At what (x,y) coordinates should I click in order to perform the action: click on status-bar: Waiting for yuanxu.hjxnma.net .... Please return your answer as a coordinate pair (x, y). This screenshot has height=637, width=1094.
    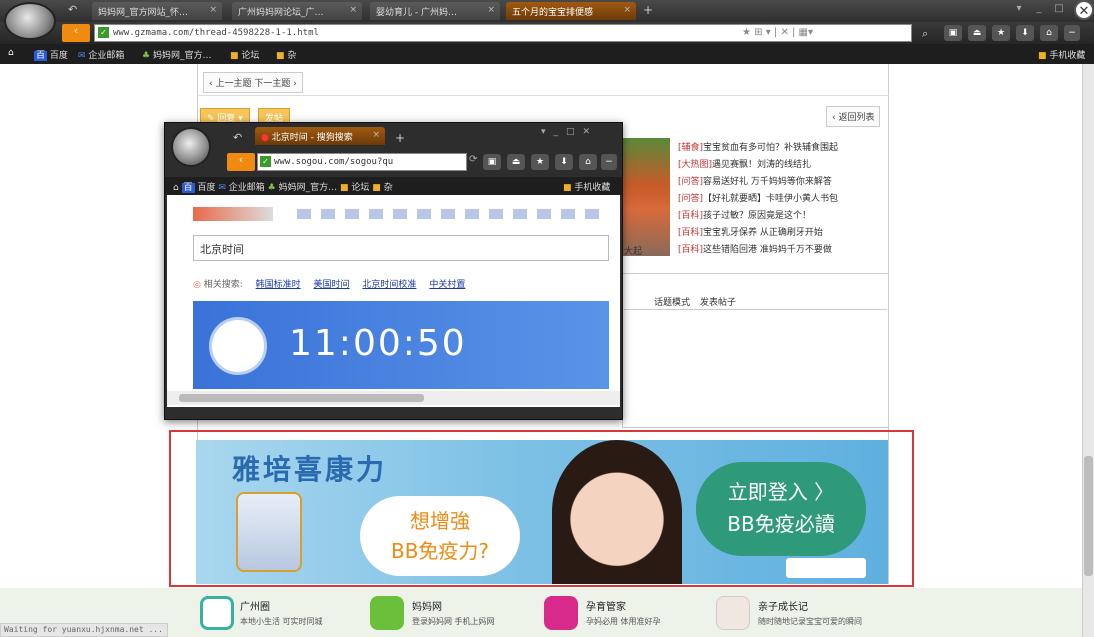
    Looking at the image, I should click on (84, 630).